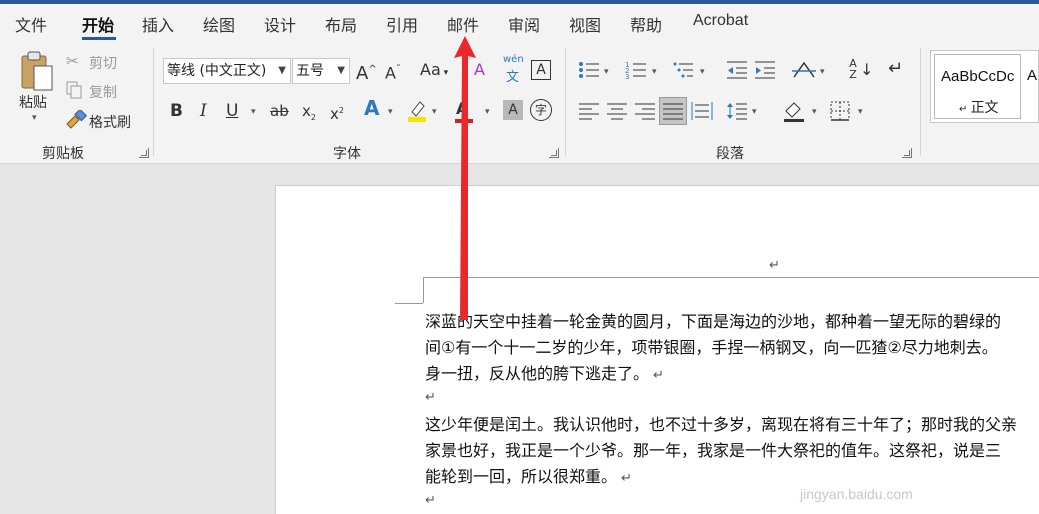  What do you see at coordinates (731, 277) in the screenshot?
I see `header-separator` at bounding box center [731, 277].